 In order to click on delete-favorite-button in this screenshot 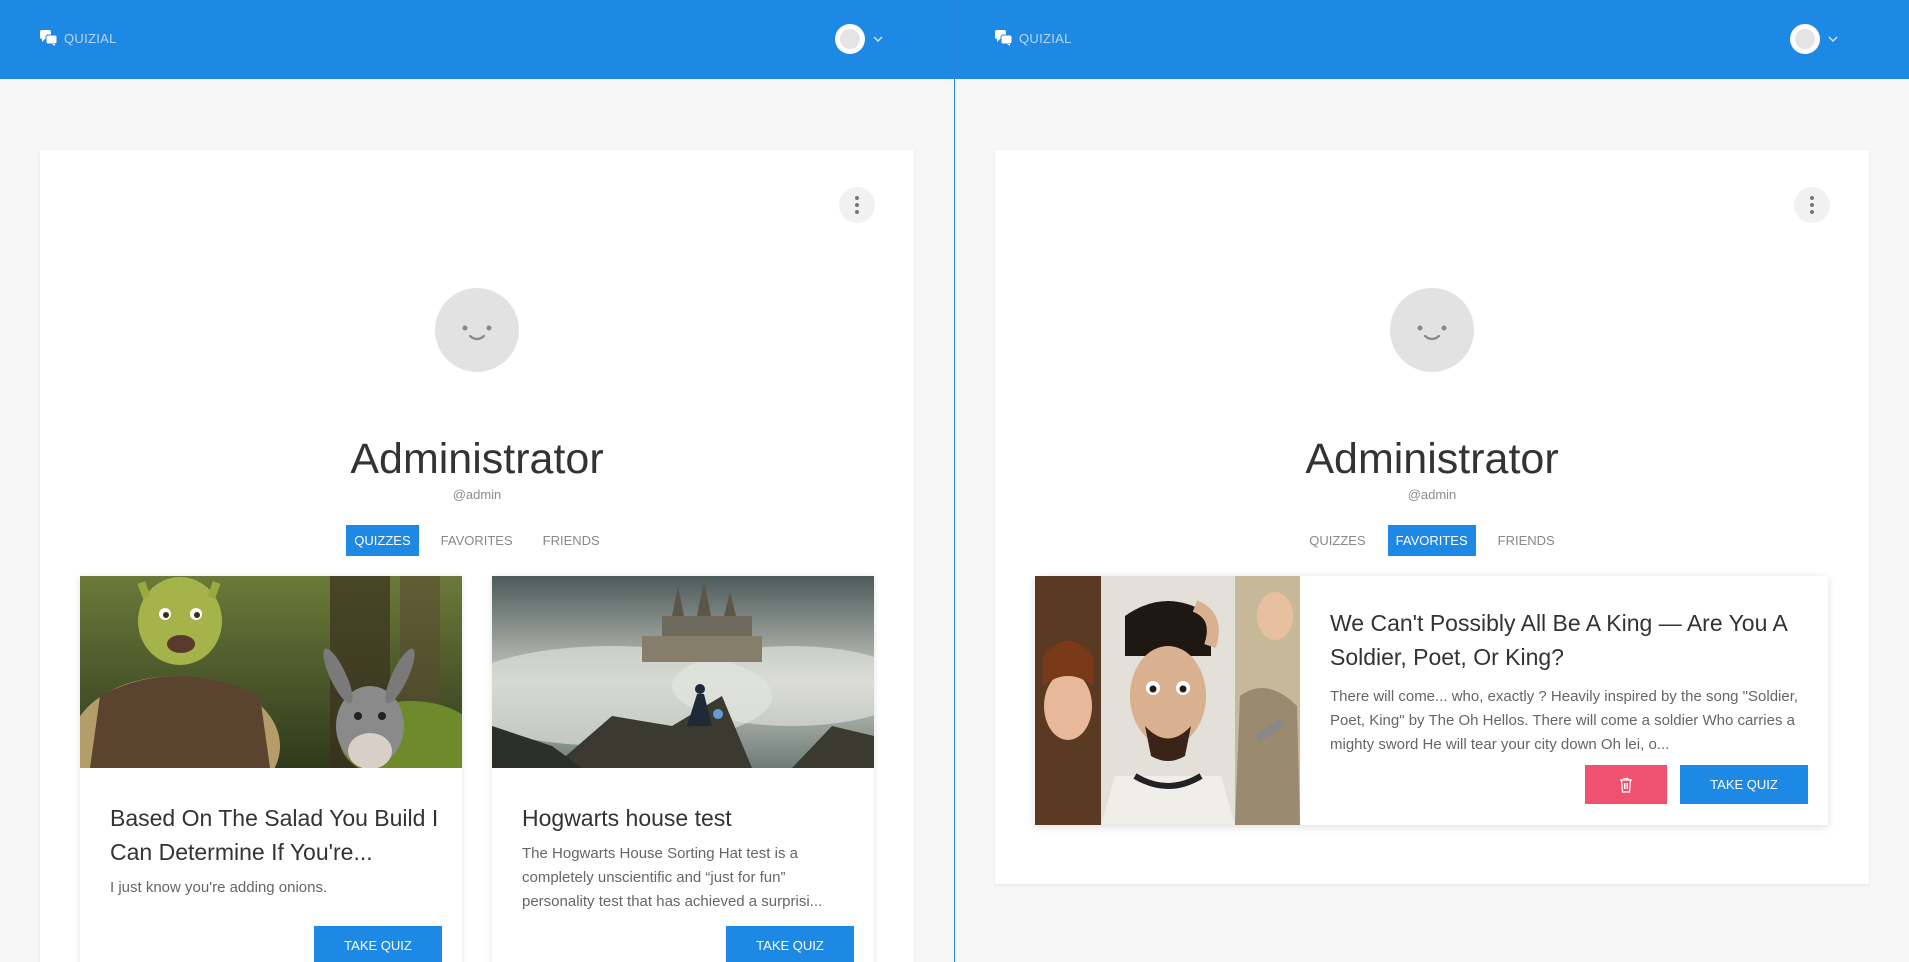, I will do `click(1626, 784)`.